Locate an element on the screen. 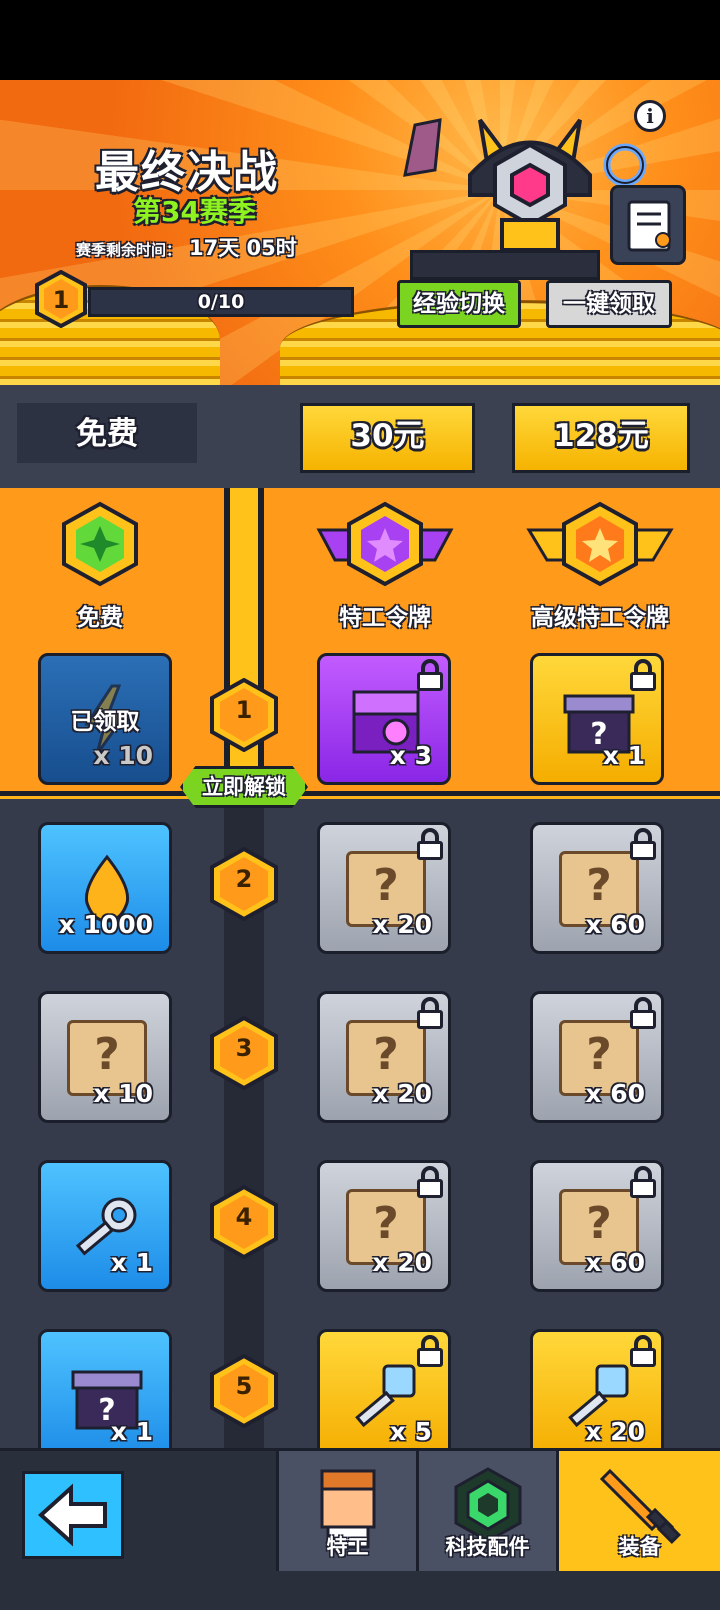  column-free-header: 免费 is located at coordinates (100, 566).